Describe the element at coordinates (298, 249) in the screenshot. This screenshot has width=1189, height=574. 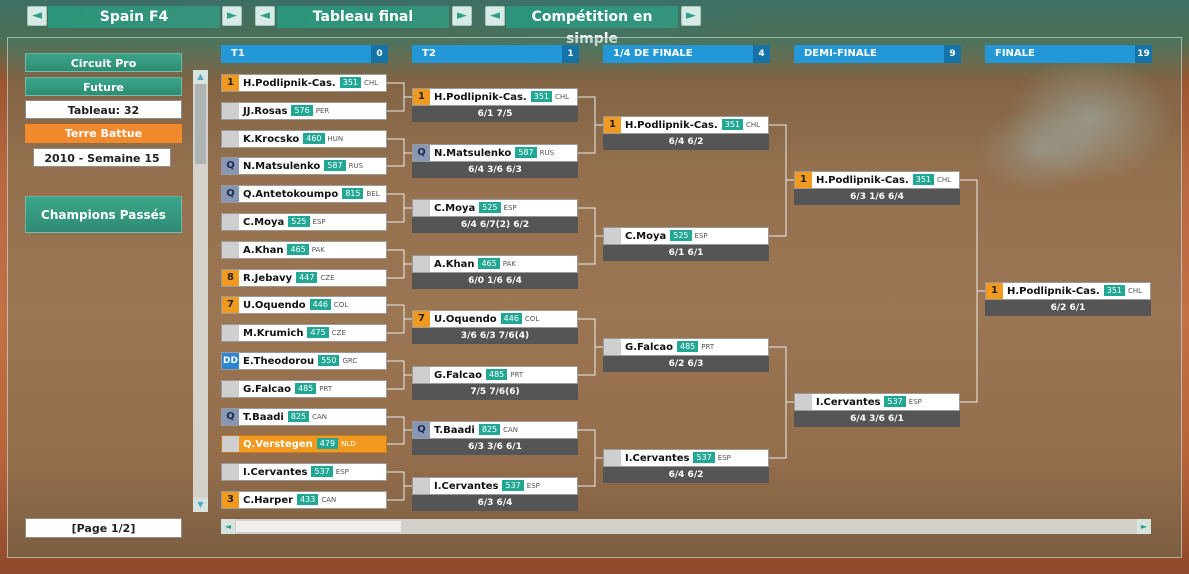
I see `ranking-badge: 465` at that location.